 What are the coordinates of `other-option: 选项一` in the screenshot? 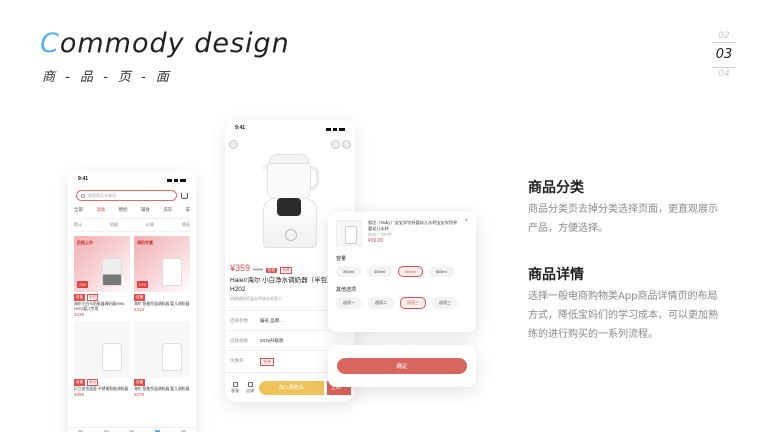 It's located at (349, 303).